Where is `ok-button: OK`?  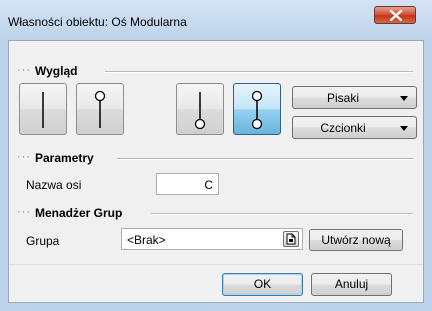
ok-button: OK is located at coordinates (262, 284).